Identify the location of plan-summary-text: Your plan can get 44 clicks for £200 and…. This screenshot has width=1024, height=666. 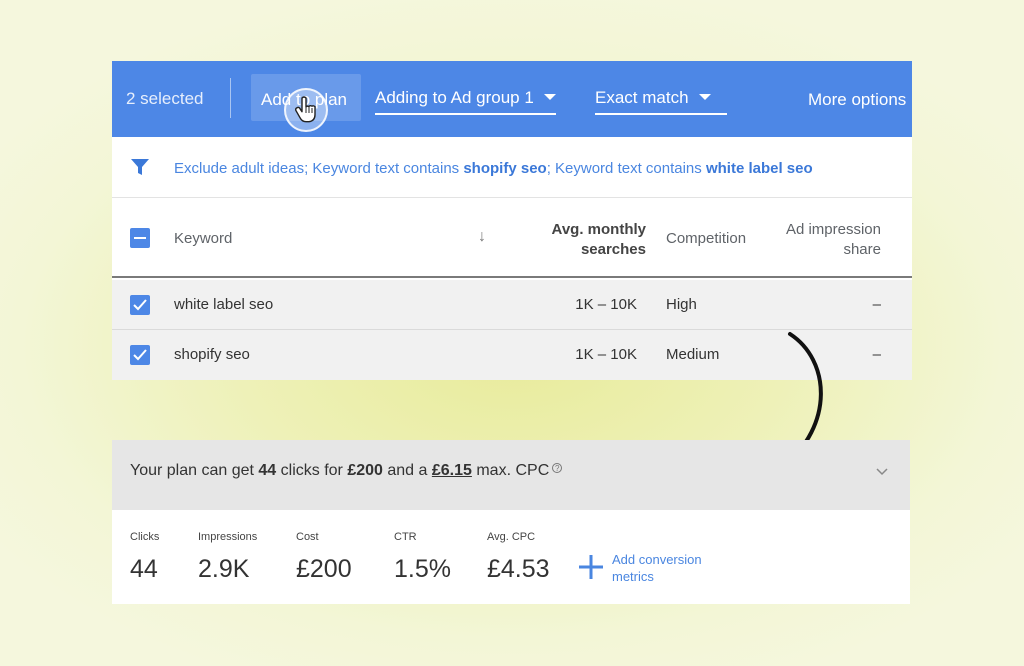
(346, 471).